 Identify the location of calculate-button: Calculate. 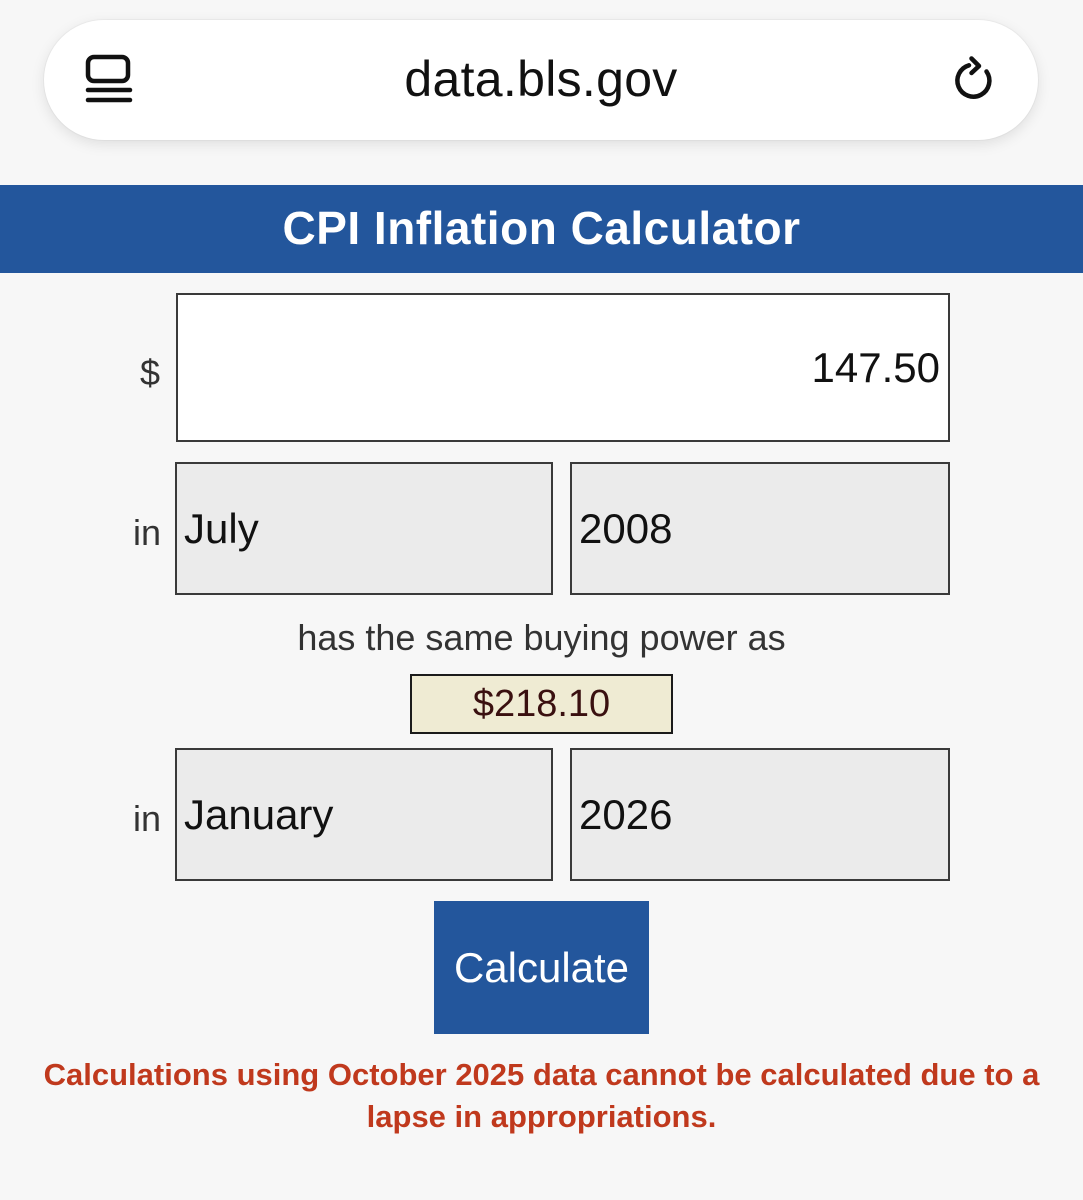
(541, 967).